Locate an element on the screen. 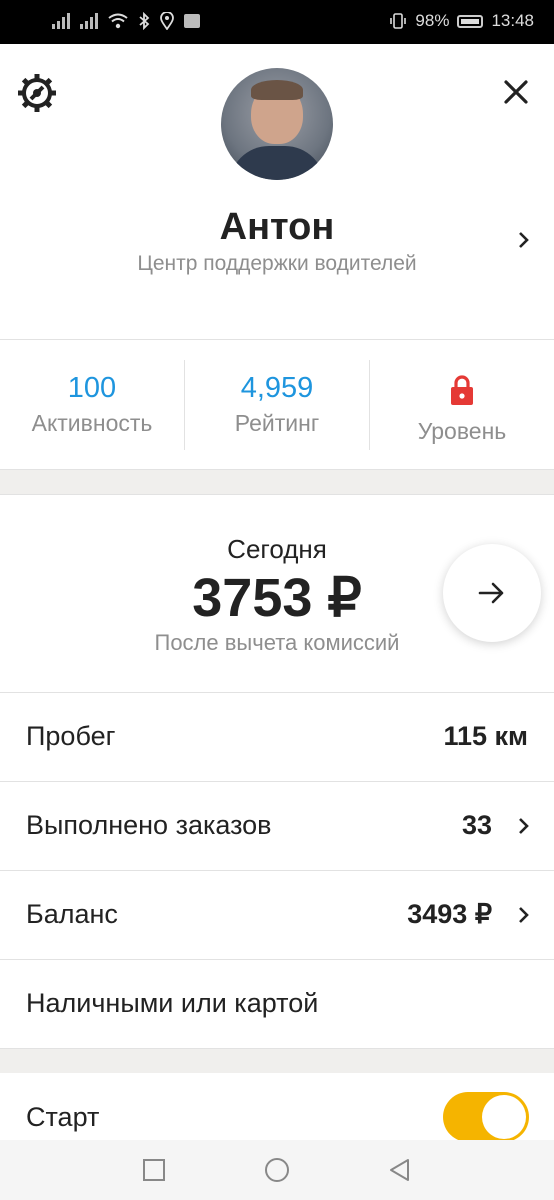  earnings-details-button is located at coordinates (492, 593).